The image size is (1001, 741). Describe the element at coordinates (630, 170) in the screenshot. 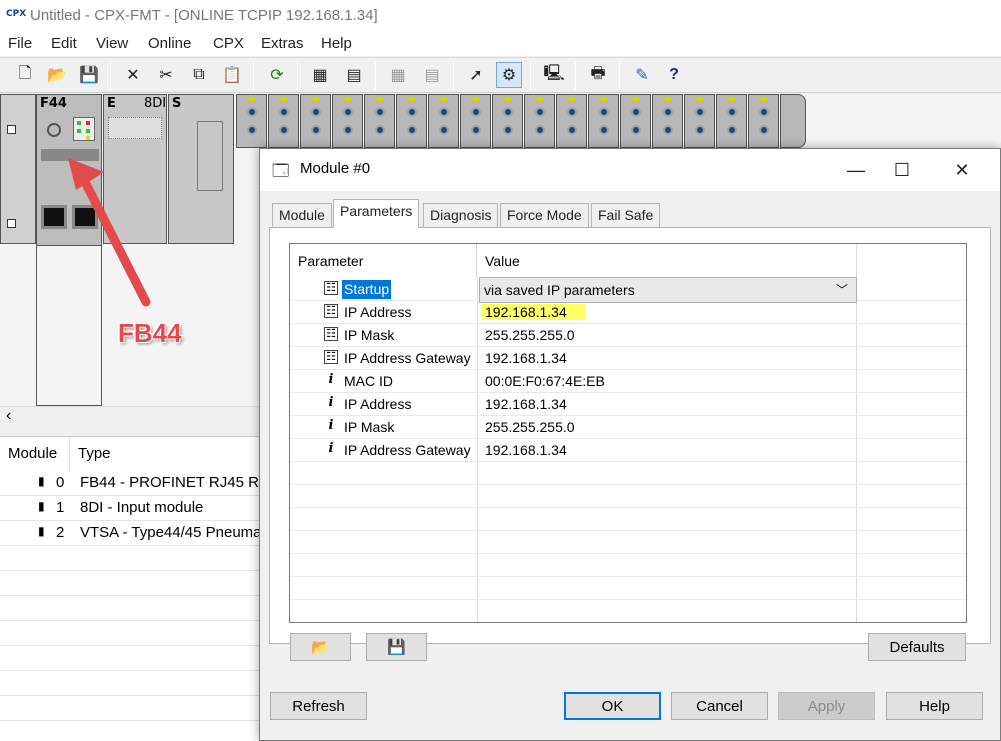

I see `dialog-title-bar: 🗔 Module #0 — ☐ ✕` at that location.